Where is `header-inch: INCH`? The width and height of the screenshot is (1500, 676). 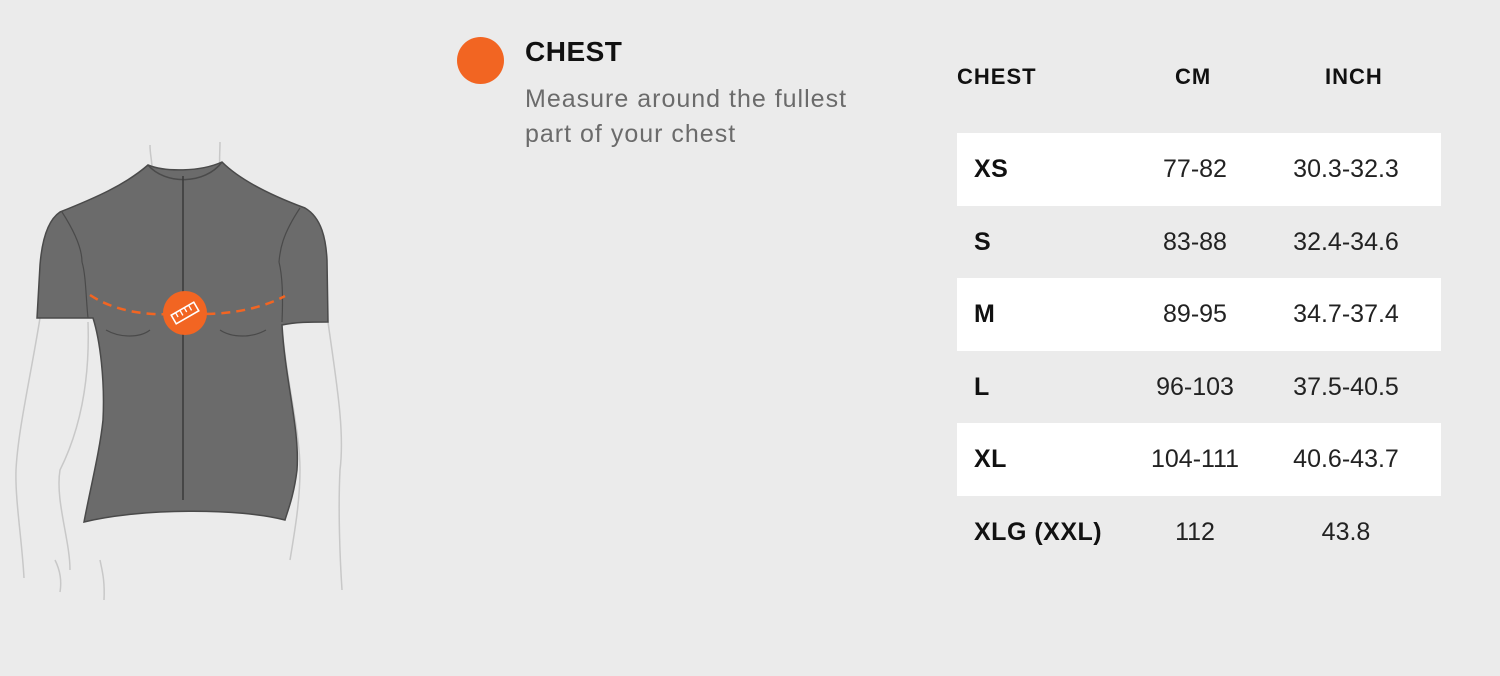 header-inch: INCH is located at coordinates (1354, 76).